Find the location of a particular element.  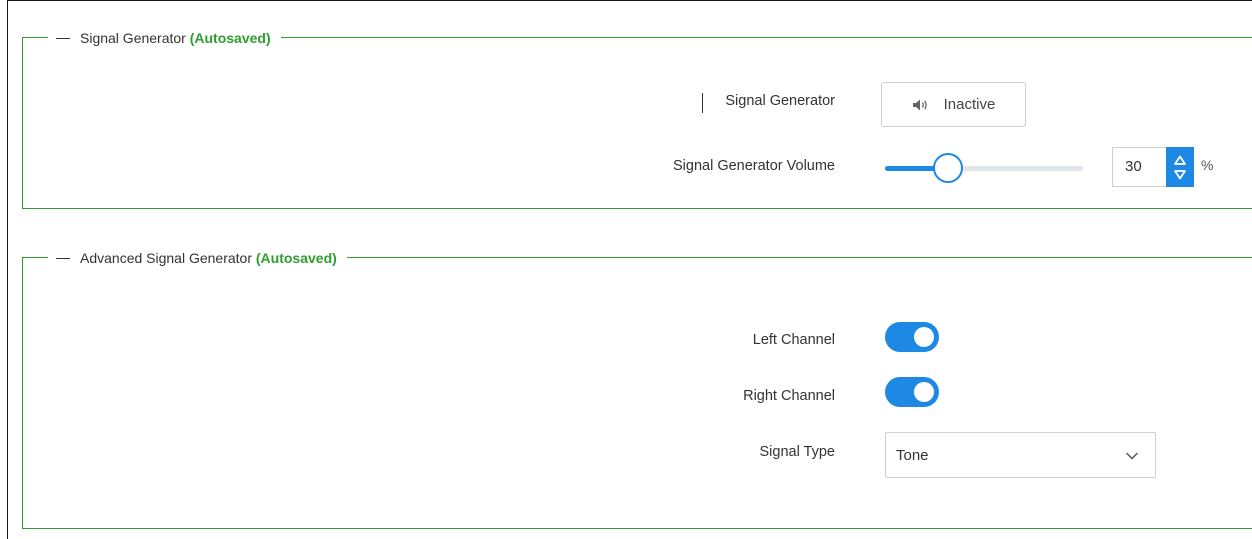

stepper-buttons is located at coordinates (1180, 167).